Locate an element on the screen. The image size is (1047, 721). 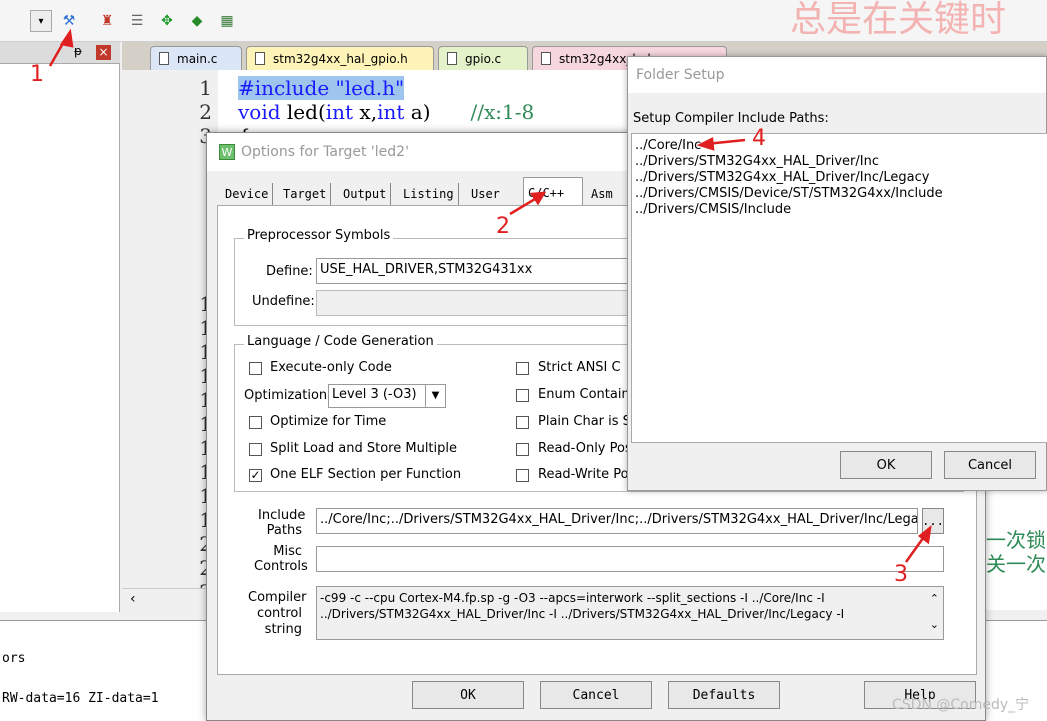
csdn-watermark: CSDN @Comedy_宁 is located at coordinates (961, 705).